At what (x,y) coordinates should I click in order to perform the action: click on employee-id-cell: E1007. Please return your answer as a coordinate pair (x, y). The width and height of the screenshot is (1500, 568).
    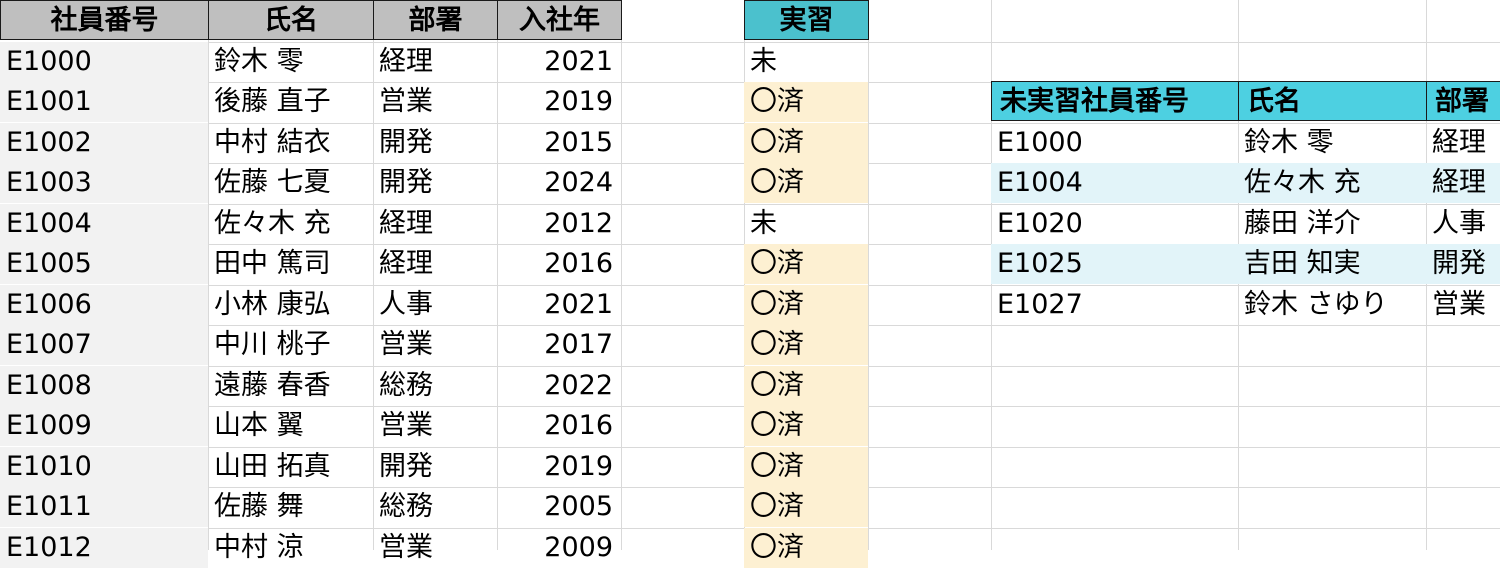
    Looking at the image, I should click on (104, 345).